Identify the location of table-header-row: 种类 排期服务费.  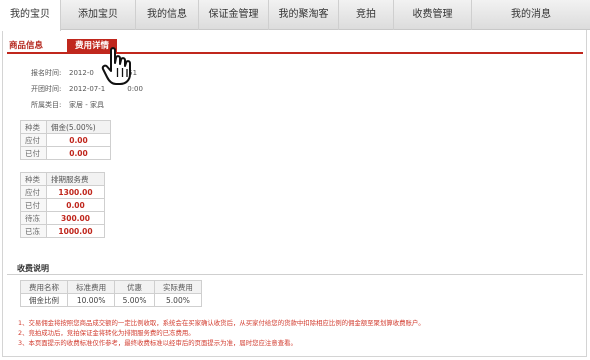
(62, 179).